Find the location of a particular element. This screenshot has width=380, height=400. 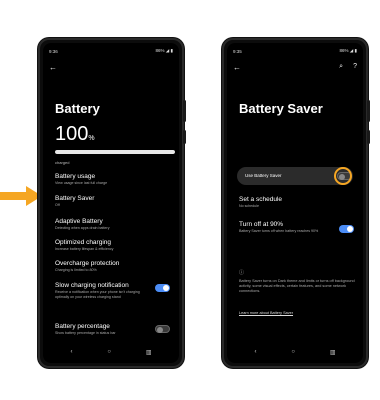

charged-label: charged is located at coordinates (62, 162).